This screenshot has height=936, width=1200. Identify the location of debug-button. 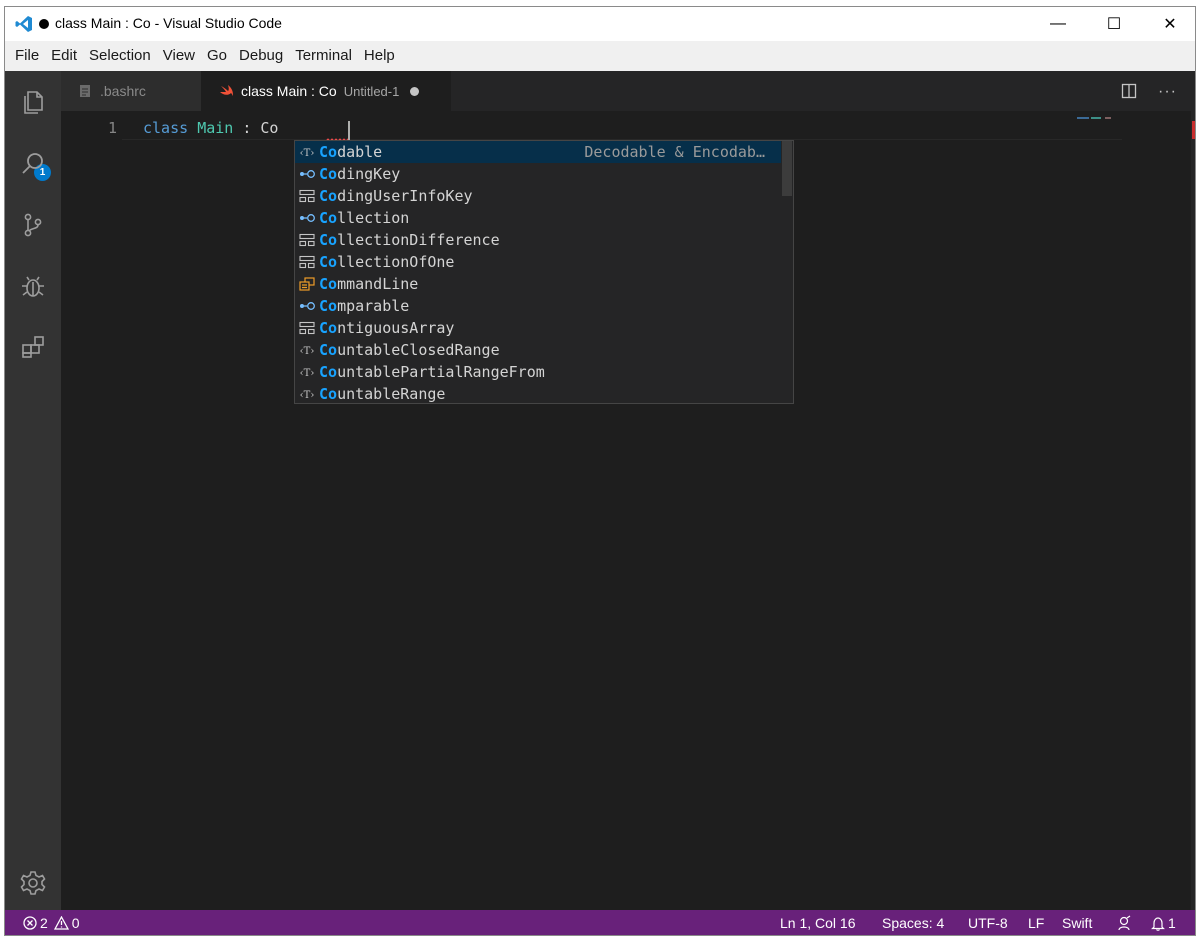
(33, 286).